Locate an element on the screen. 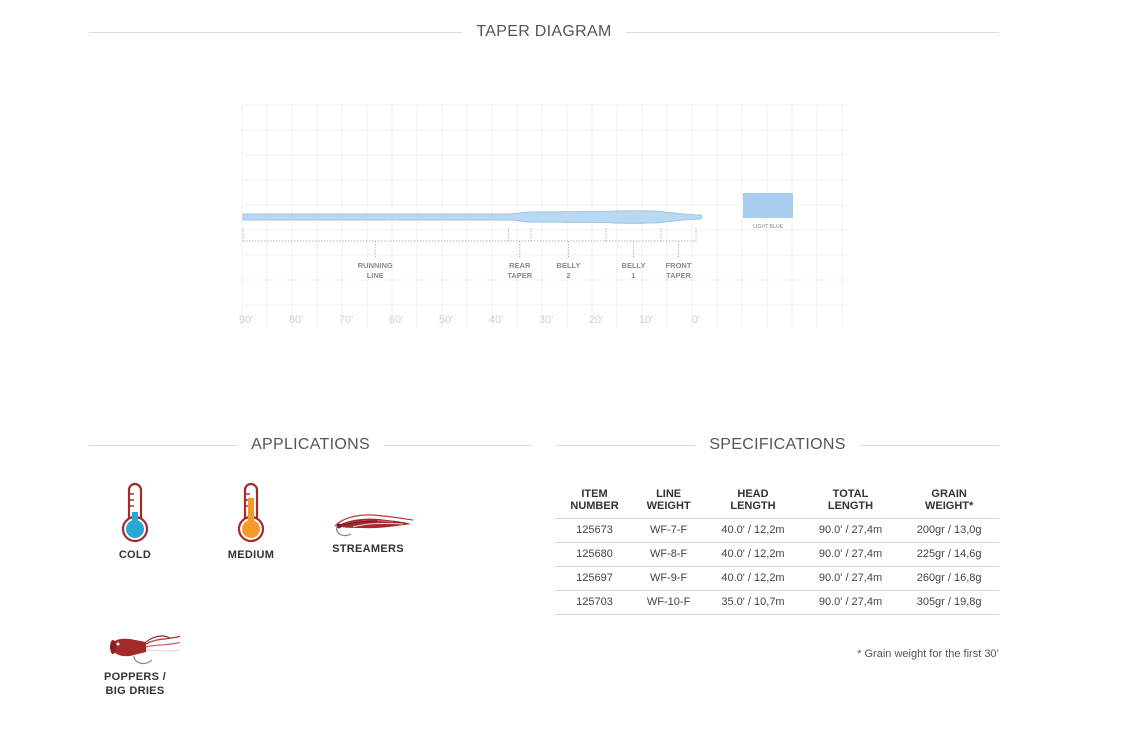 This screenshot has height=742, width=1148. axis-tick-label: 50' is located at coordinates (446, 320).